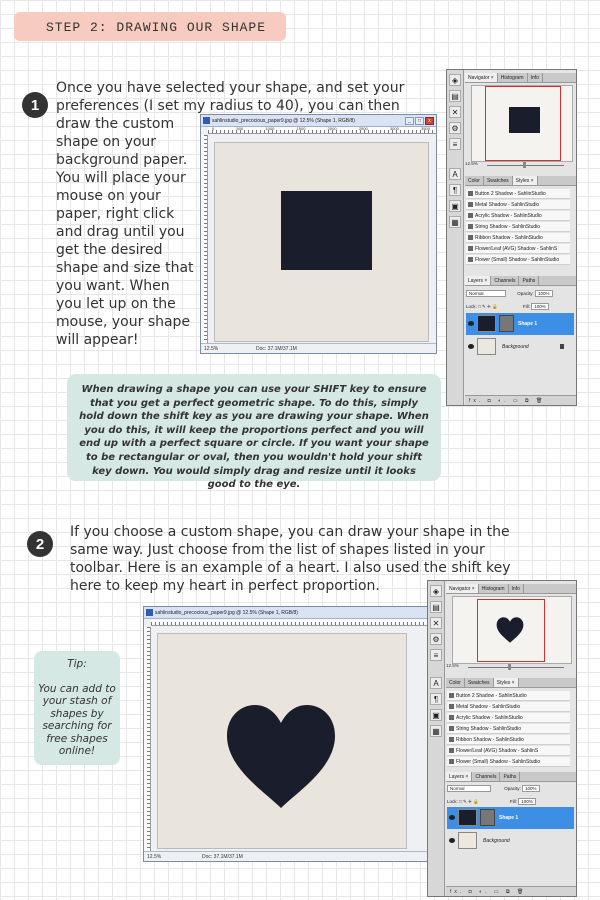 This screenshot has width=600, height=900. Describe the element at coordinates (106, 142) in the screenshot. I see `step-1-line: shape on your` at that location.